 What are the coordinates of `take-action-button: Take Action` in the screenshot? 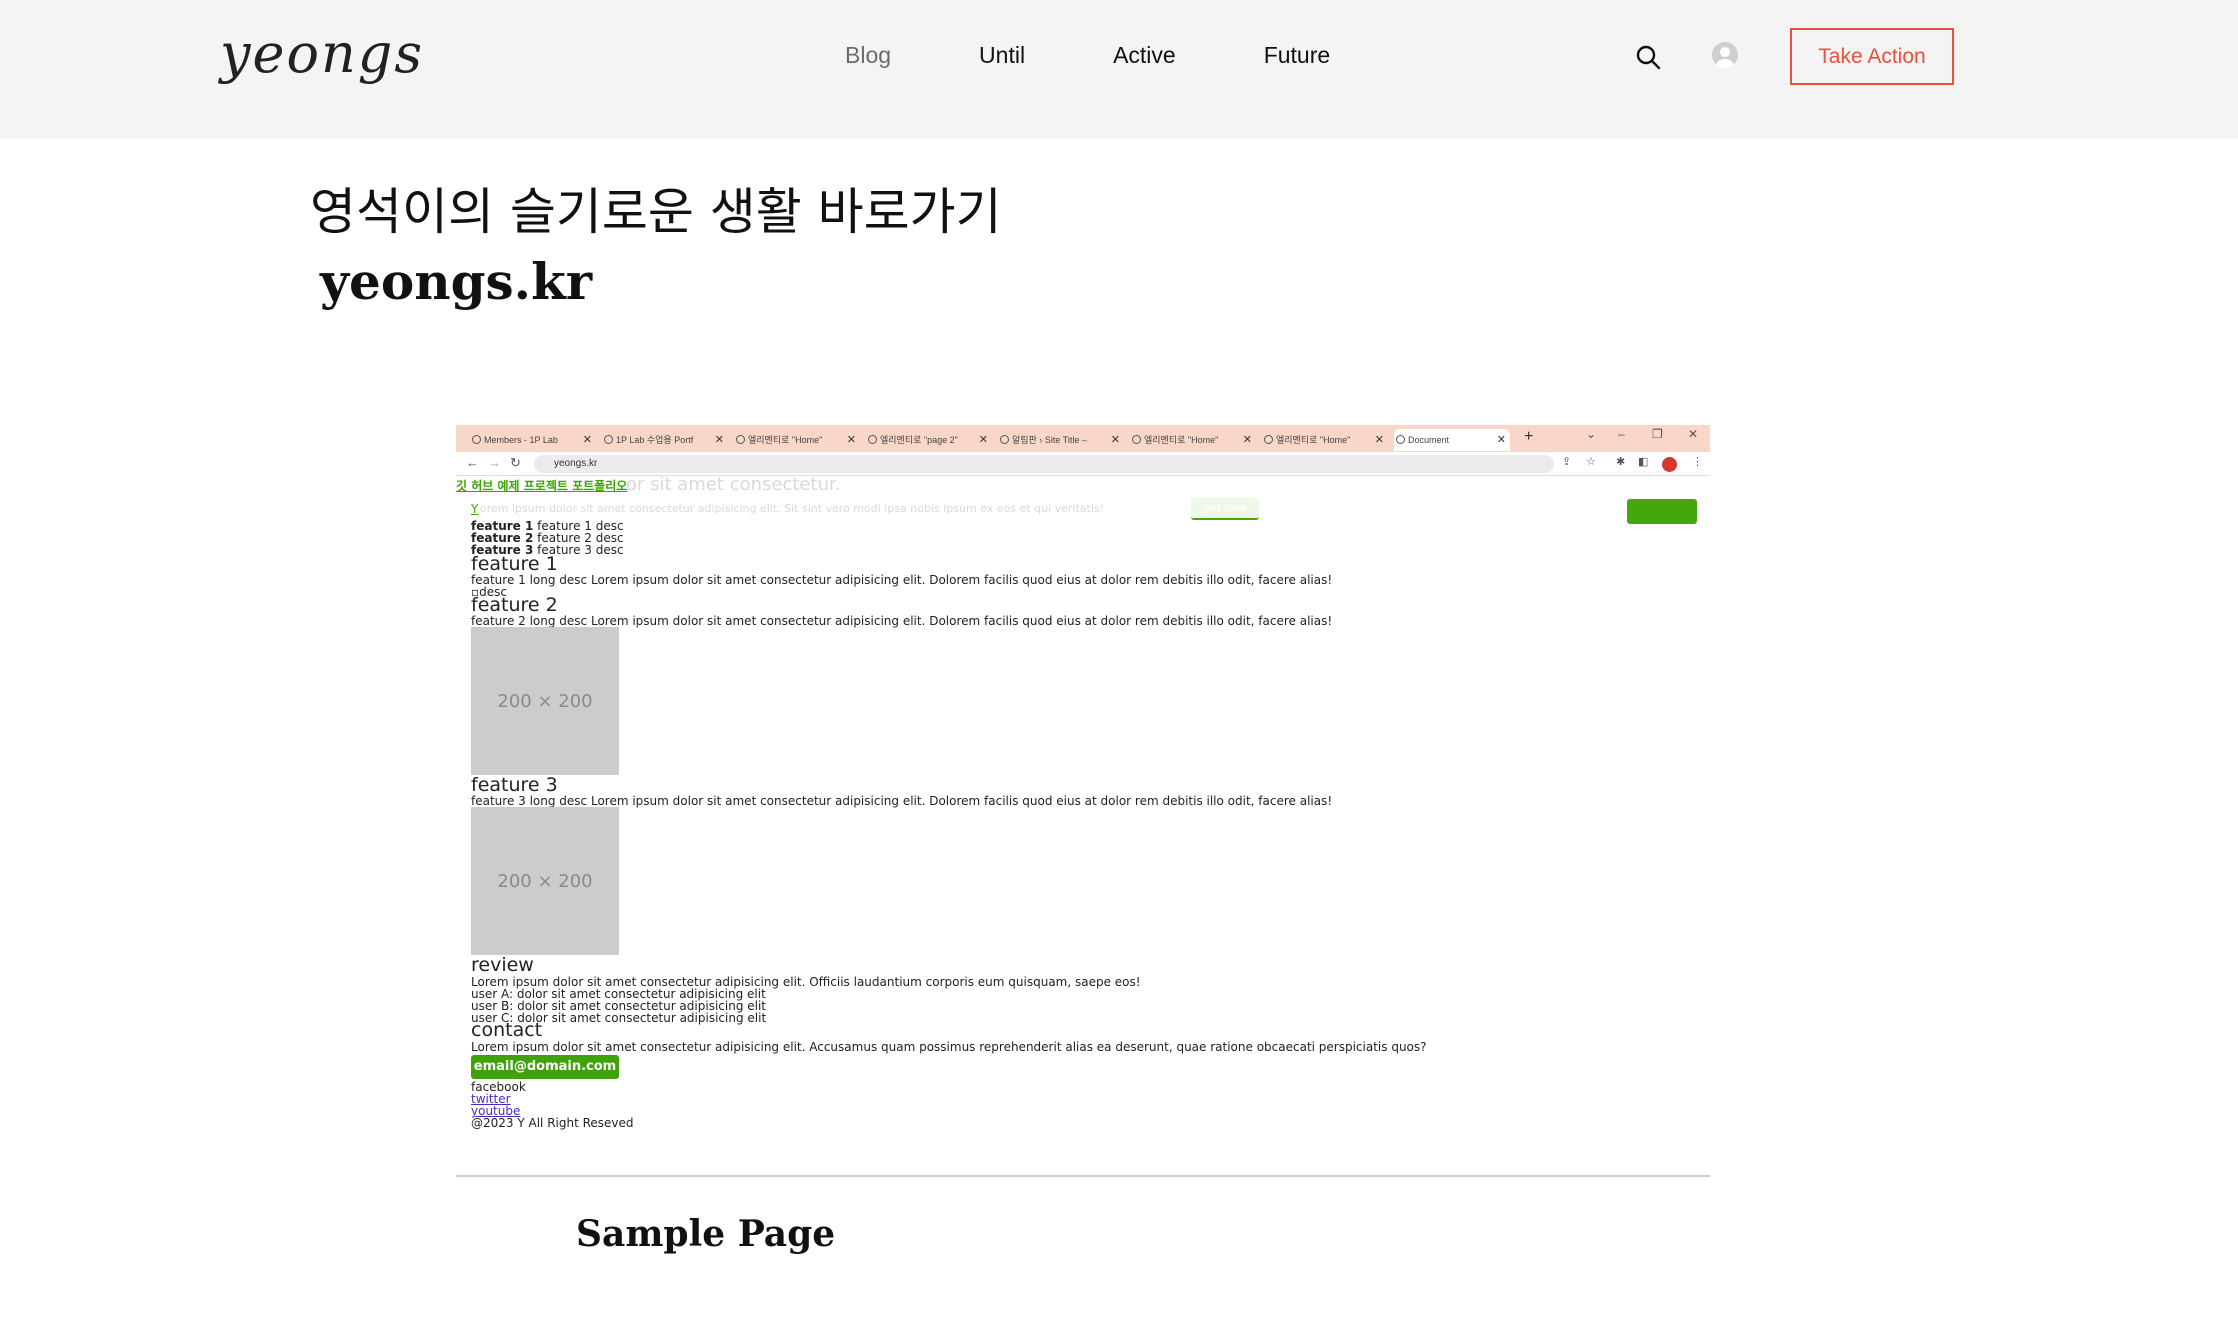 It's located at (1872, 56).